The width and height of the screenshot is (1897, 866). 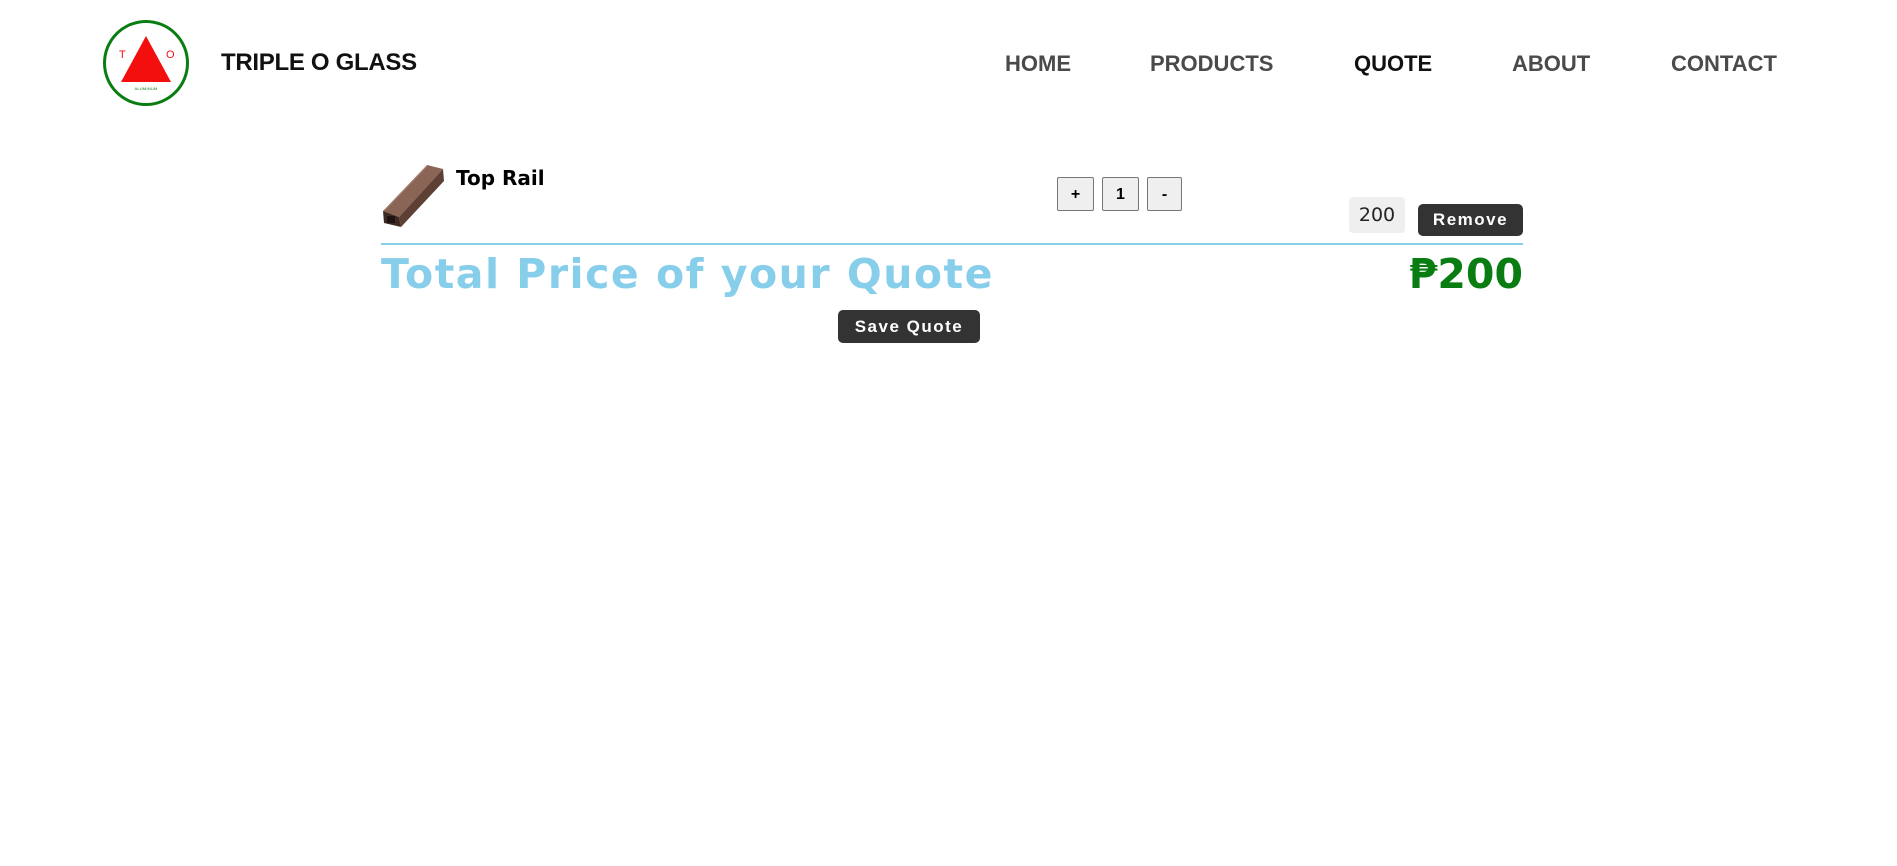 I want to click on decrement-button: -, so click(x=1164, y=194).